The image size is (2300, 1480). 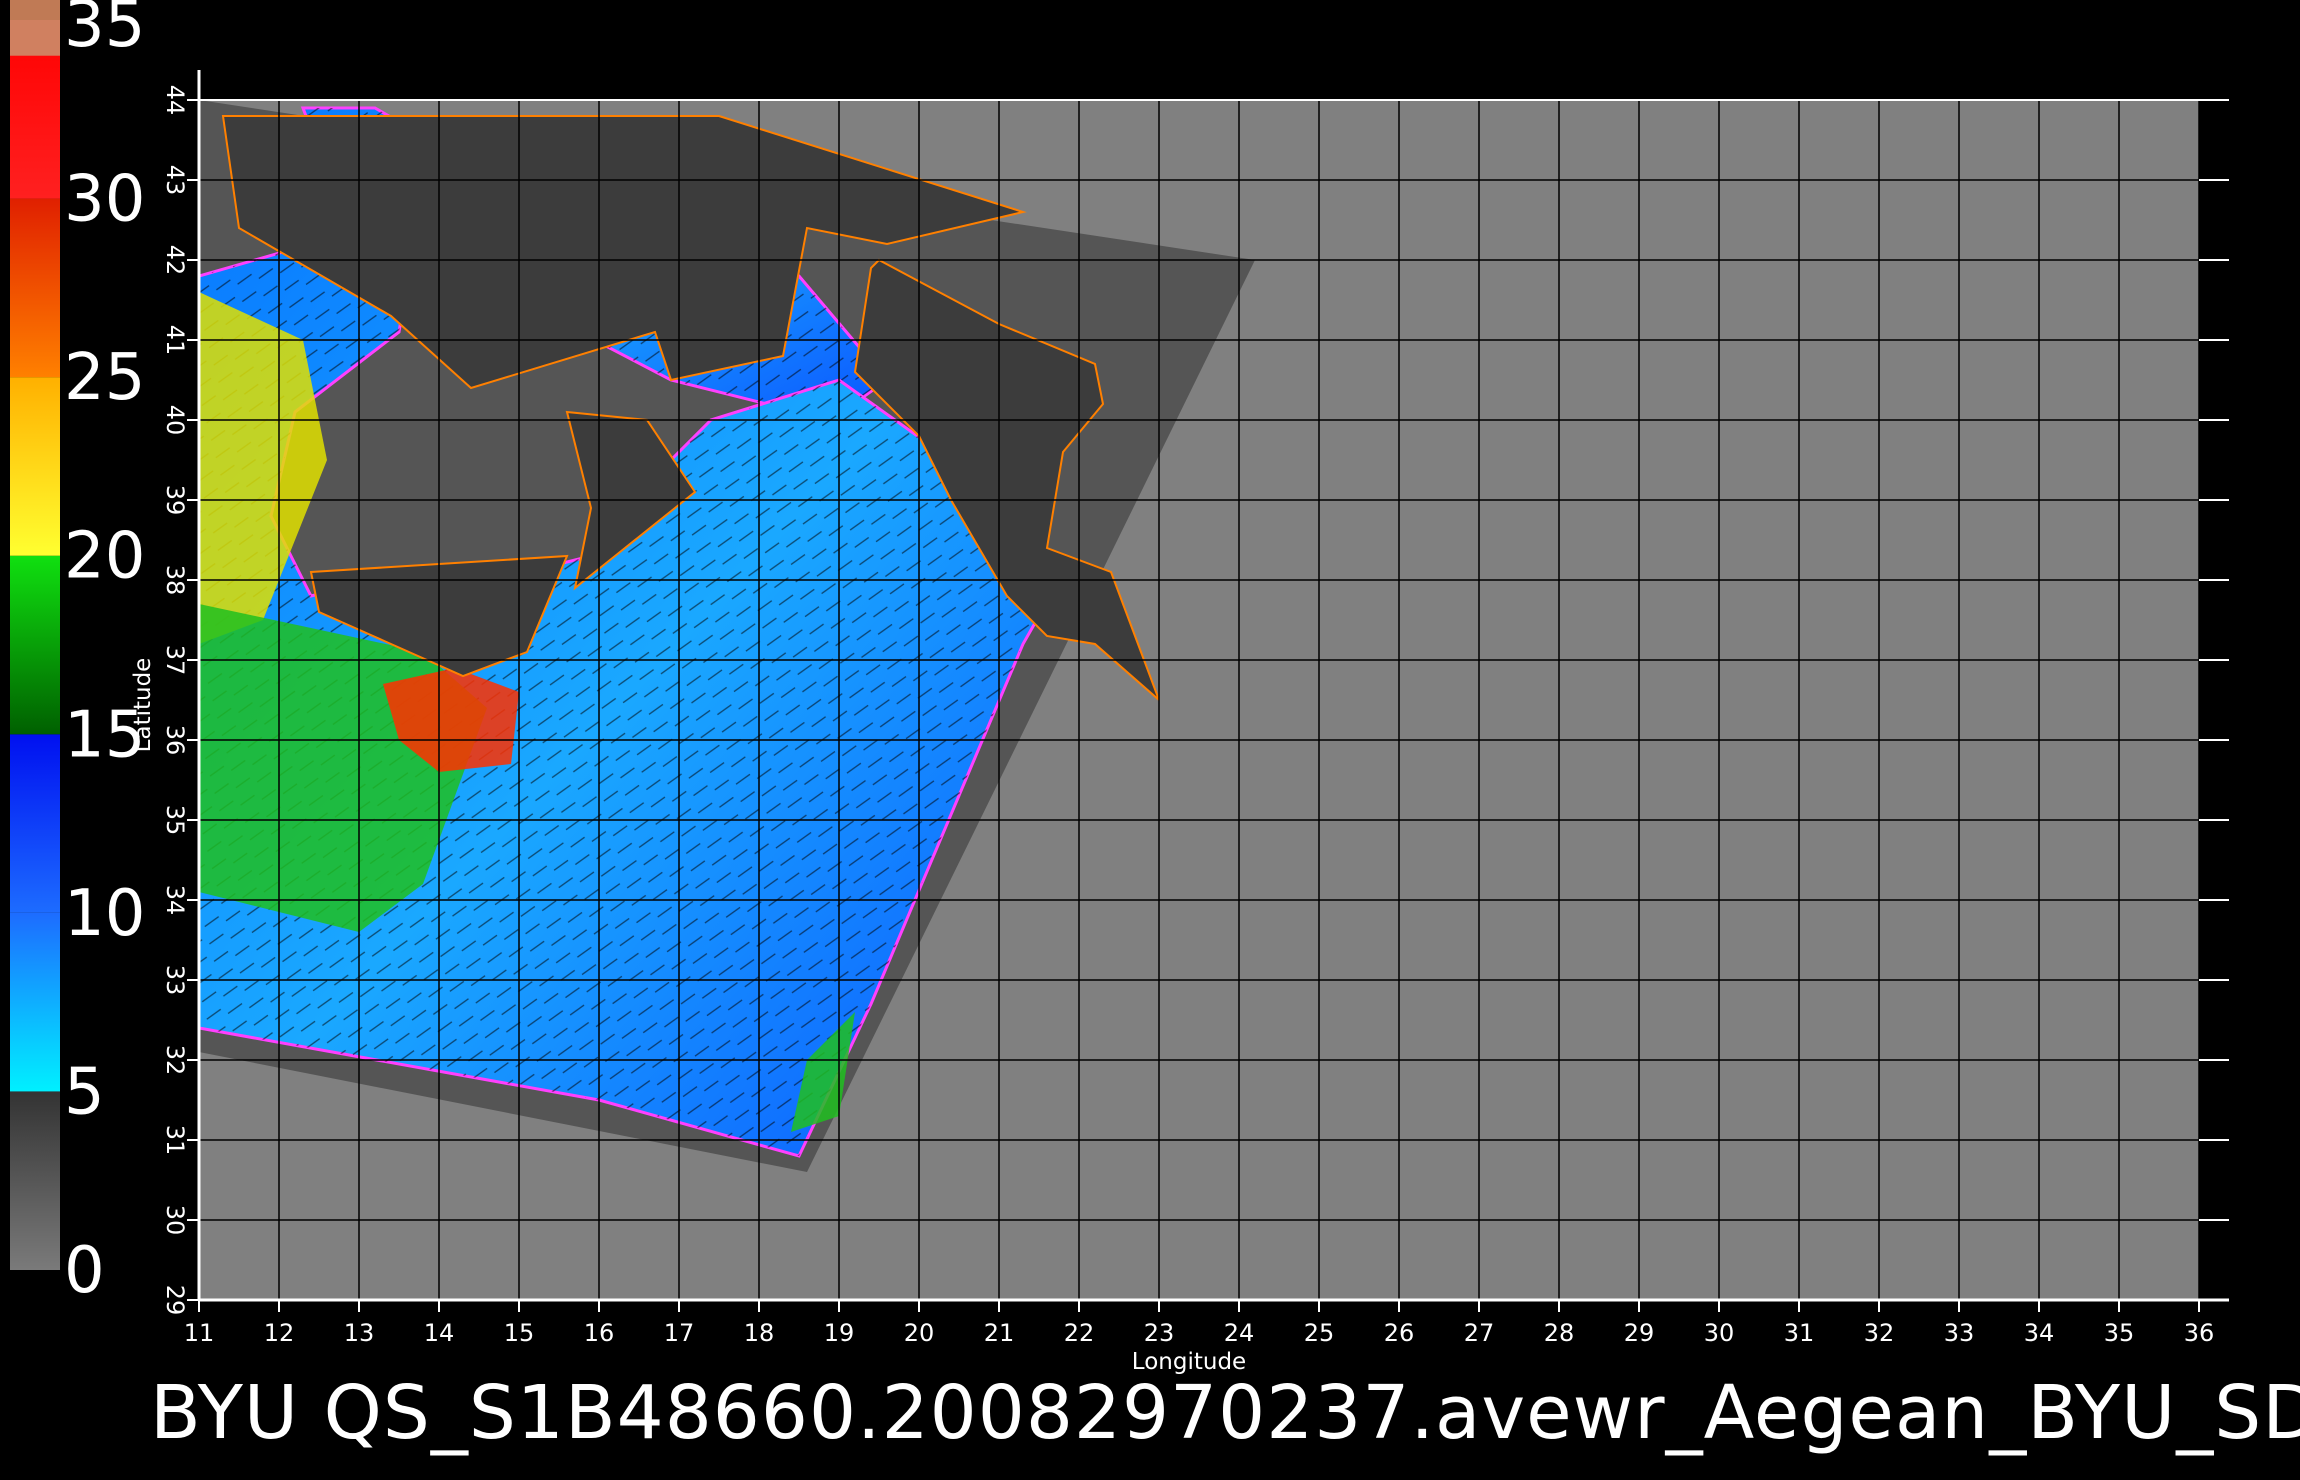 I want to click on lat-tick-label: 29, so click(x=175, y=1300).